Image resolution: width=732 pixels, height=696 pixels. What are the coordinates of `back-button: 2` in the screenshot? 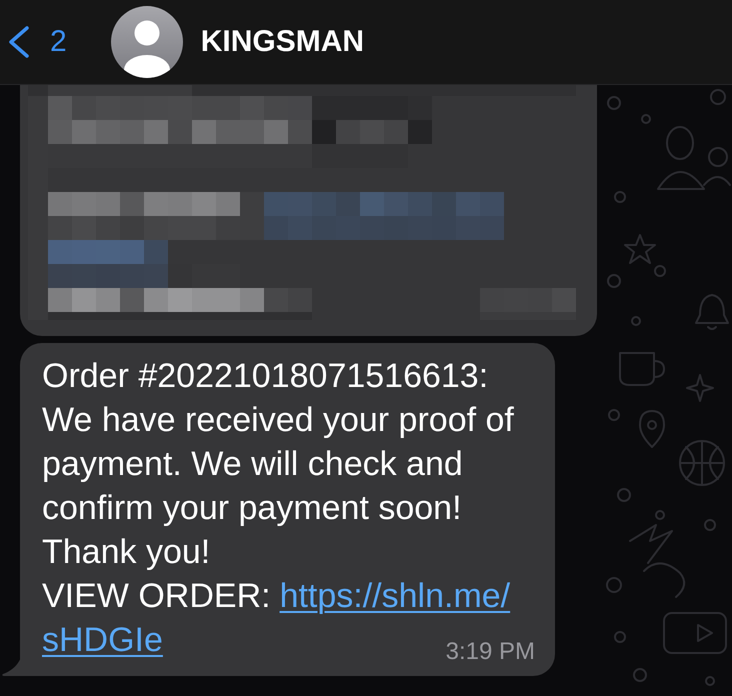 It's located at (37, 42).